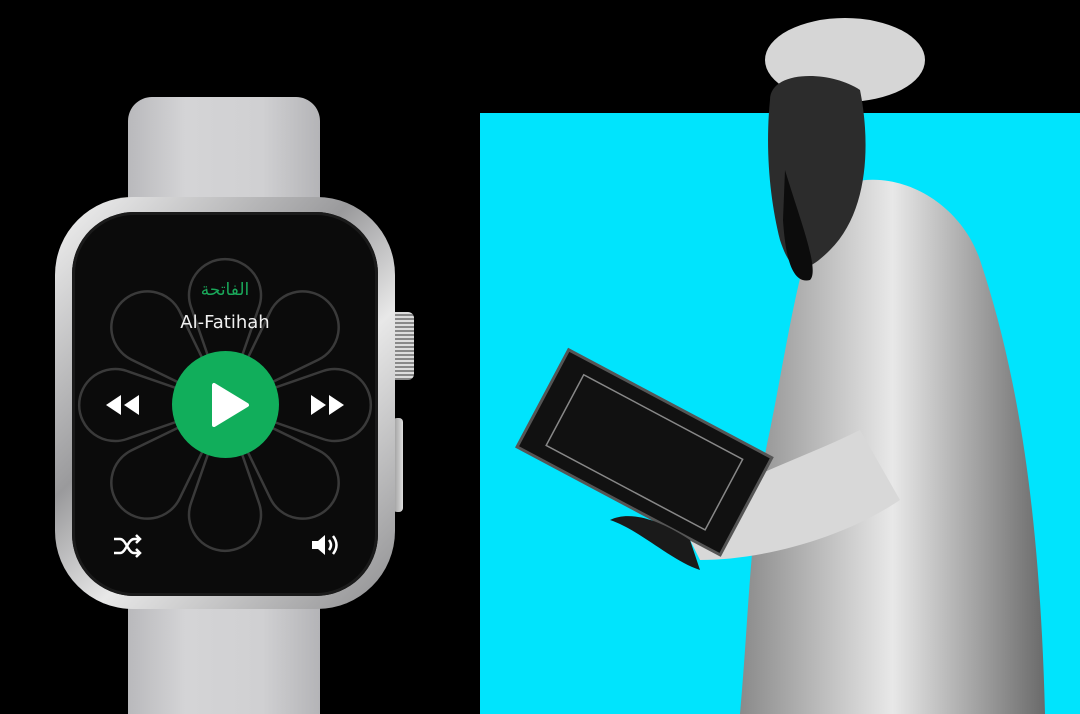 The width and height of the screenshot is (1080, 714). Describe the element at coordinates (128, 546) in the screenshot. I see `shuffle-icon` at that location.